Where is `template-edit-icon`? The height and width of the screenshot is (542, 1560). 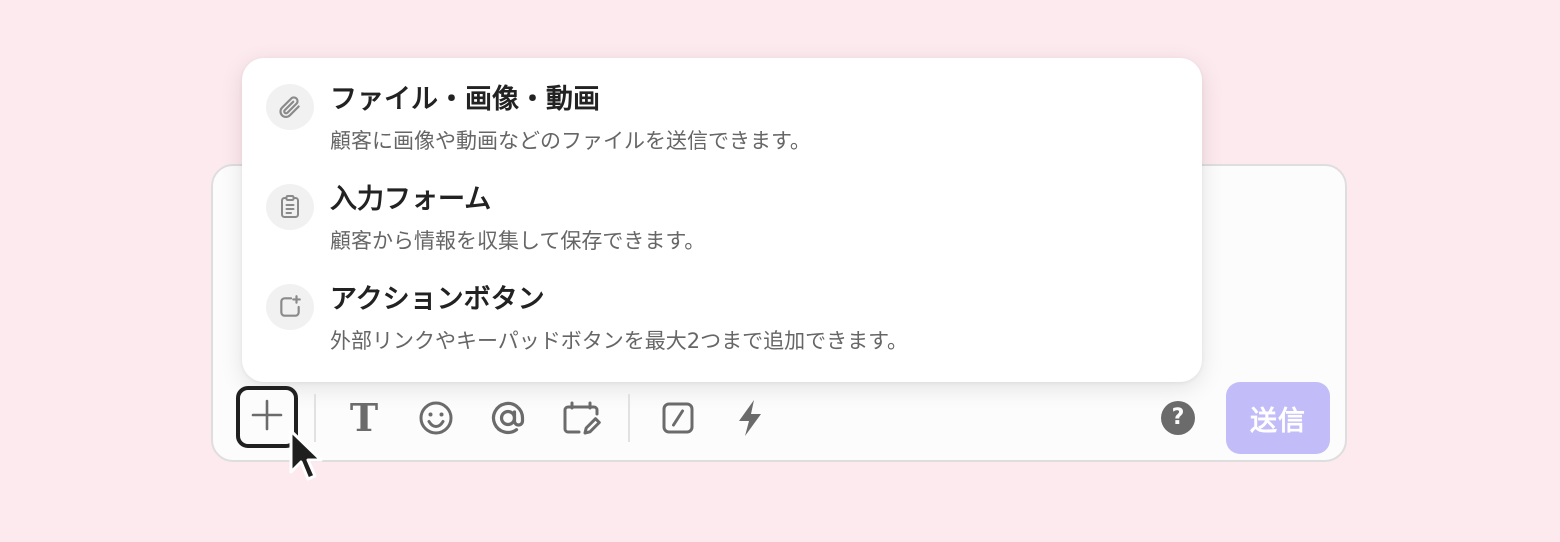
template-edit-icon is located at coordinates (581, 418).